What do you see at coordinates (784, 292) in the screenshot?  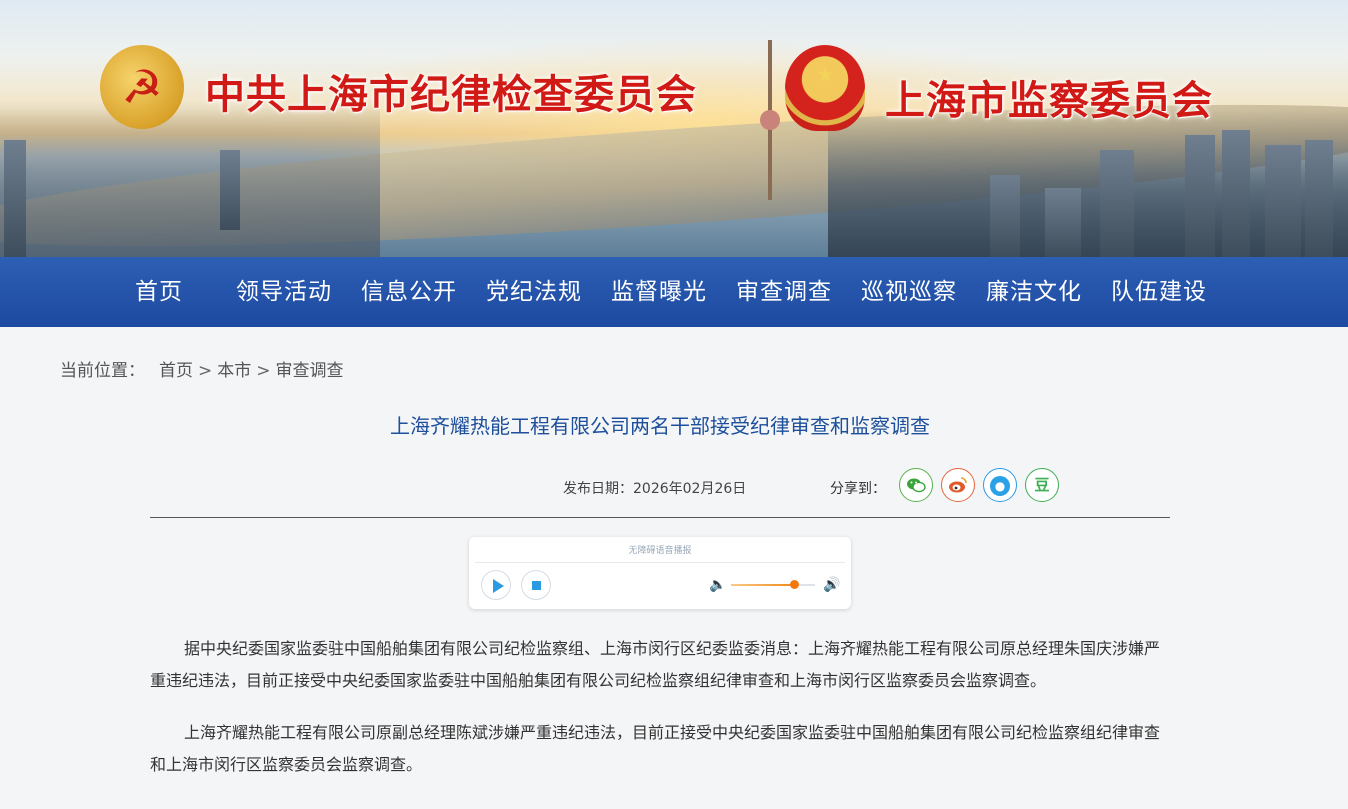 I see `nav-item-investigation: 审查调查` at bounding box center [784, 292].